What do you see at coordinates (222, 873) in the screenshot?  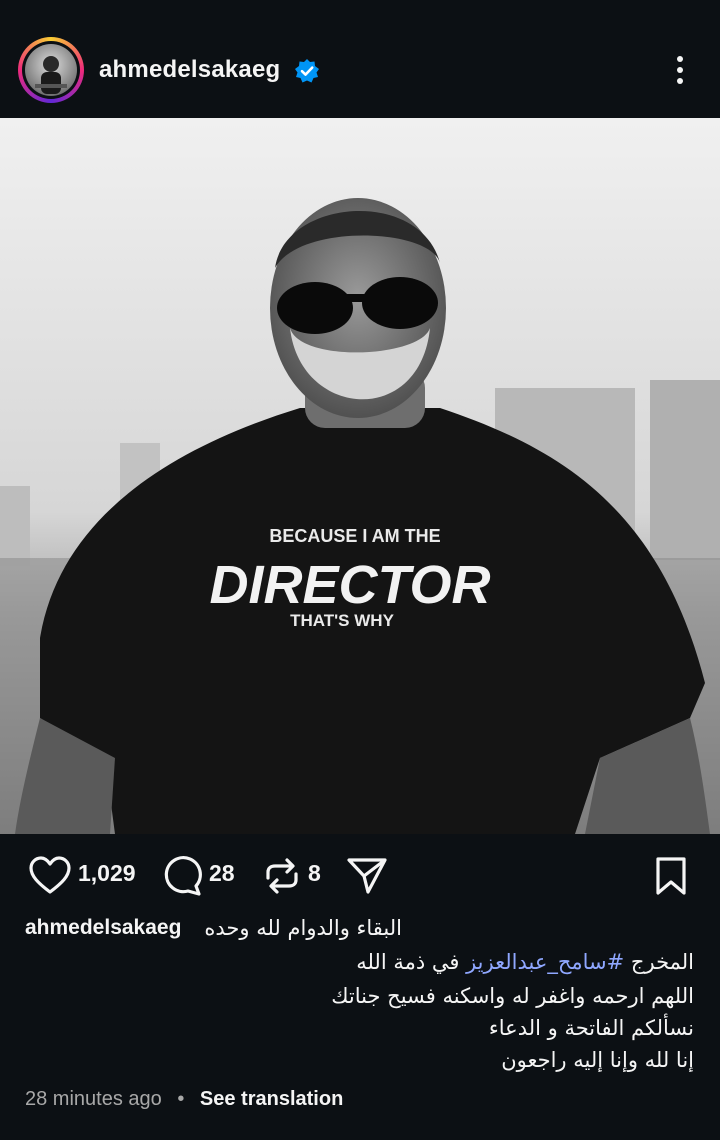 I see `comments-count: 28` at bounding box center [222, 873].